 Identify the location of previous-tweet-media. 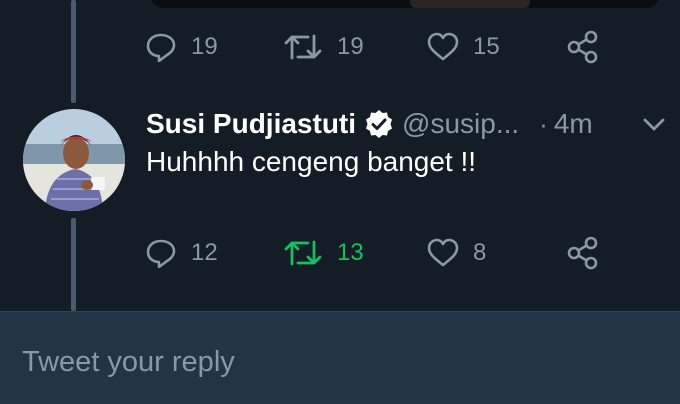
(405, 4).